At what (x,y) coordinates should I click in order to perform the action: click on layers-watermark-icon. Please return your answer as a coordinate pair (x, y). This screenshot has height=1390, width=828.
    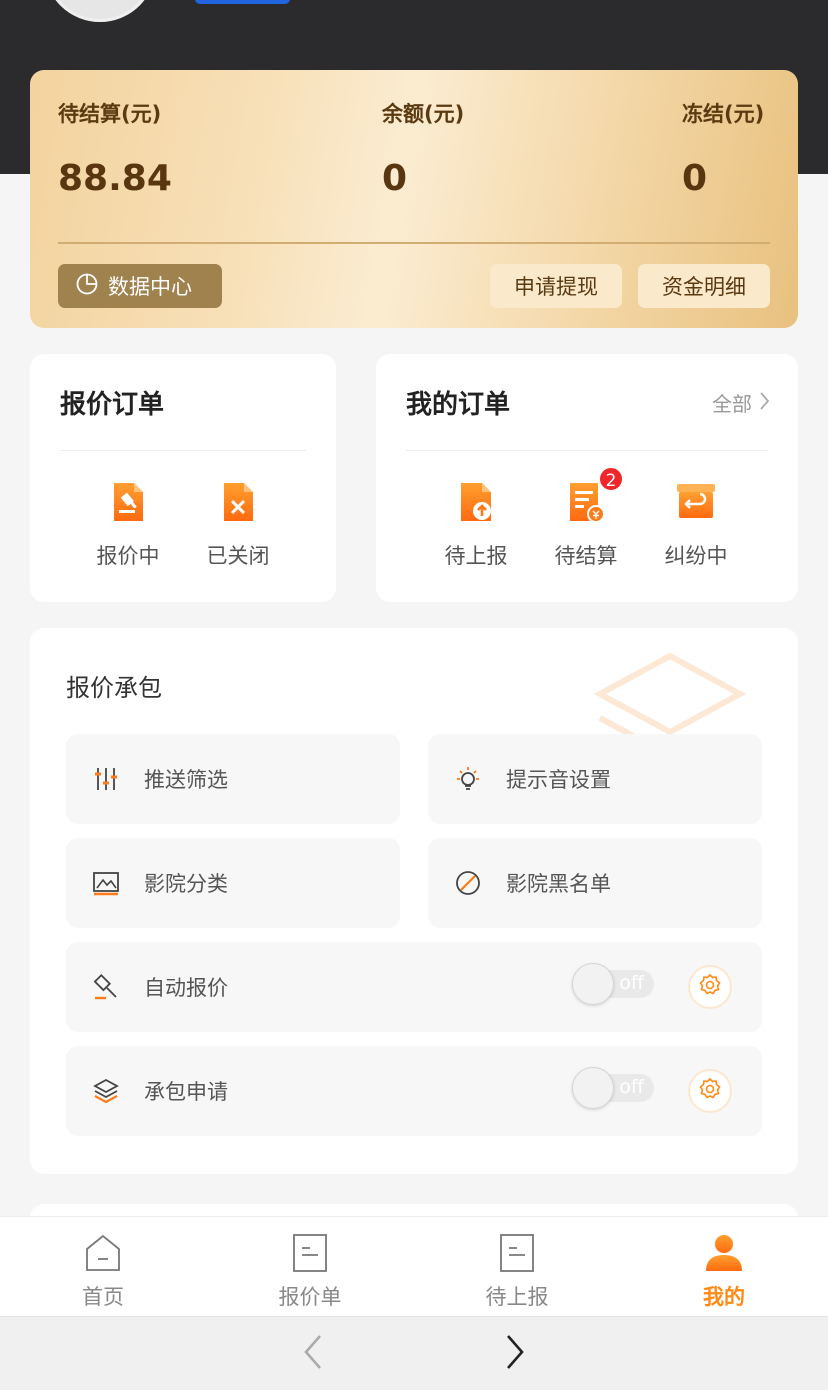
    Looking at the image, I should click on (670, 697).